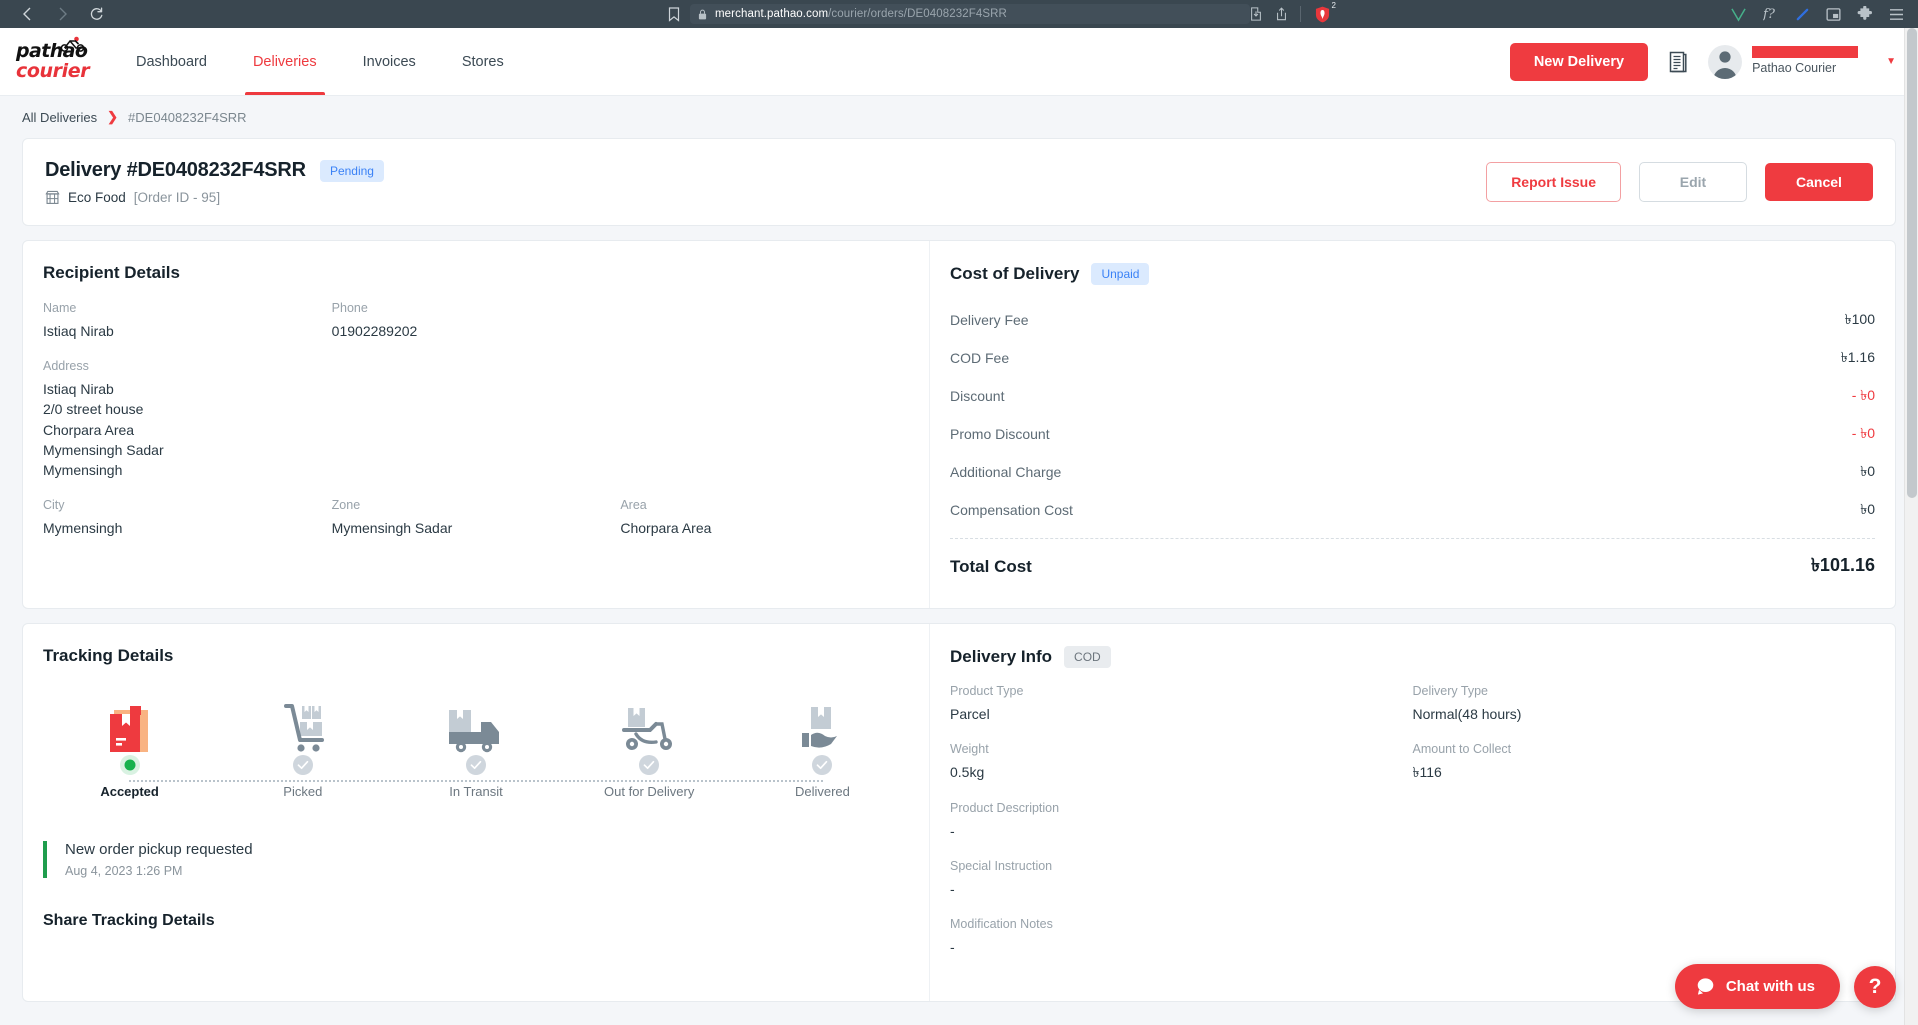 This screenshot has height=1025, width=1918. Describe the element at coordinates (1833, 14) in the screenshot. I see `picture-in-picture-icon` at that location.